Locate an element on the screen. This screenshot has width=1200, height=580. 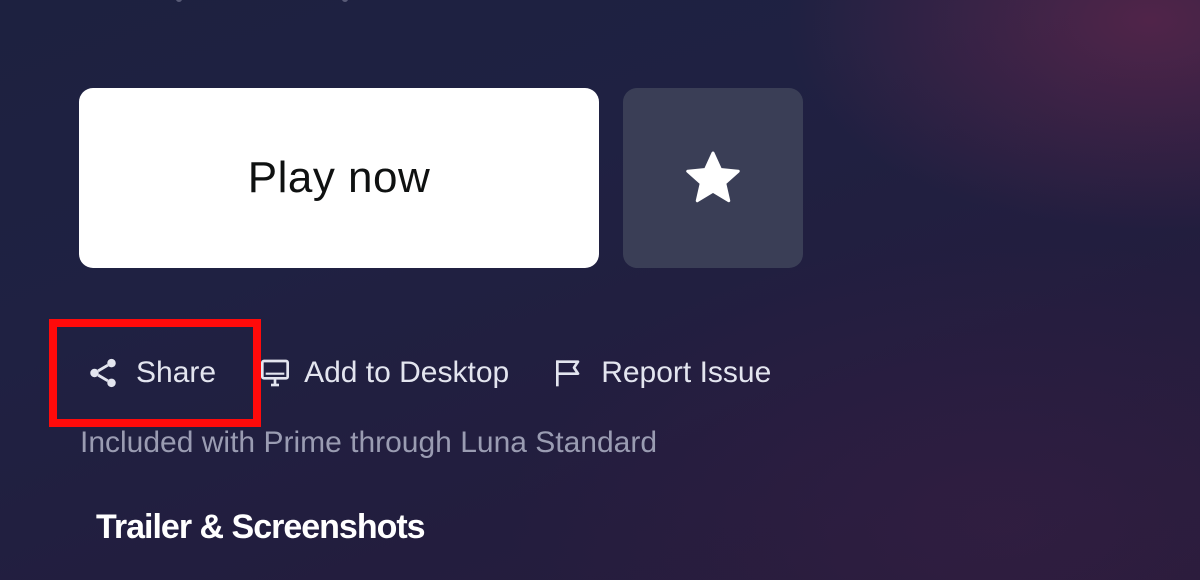
star-icon is located at coordinates (713, 177).